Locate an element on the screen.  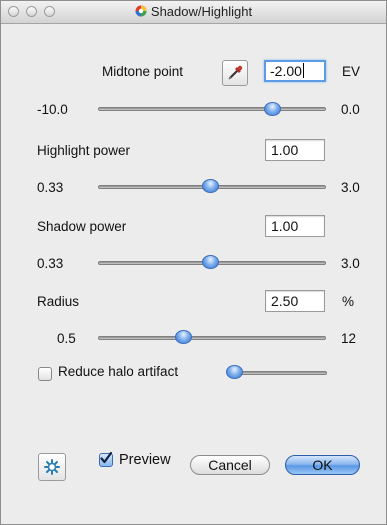
shadow-power-label: Shadow power is located at coordinates (82, 226).